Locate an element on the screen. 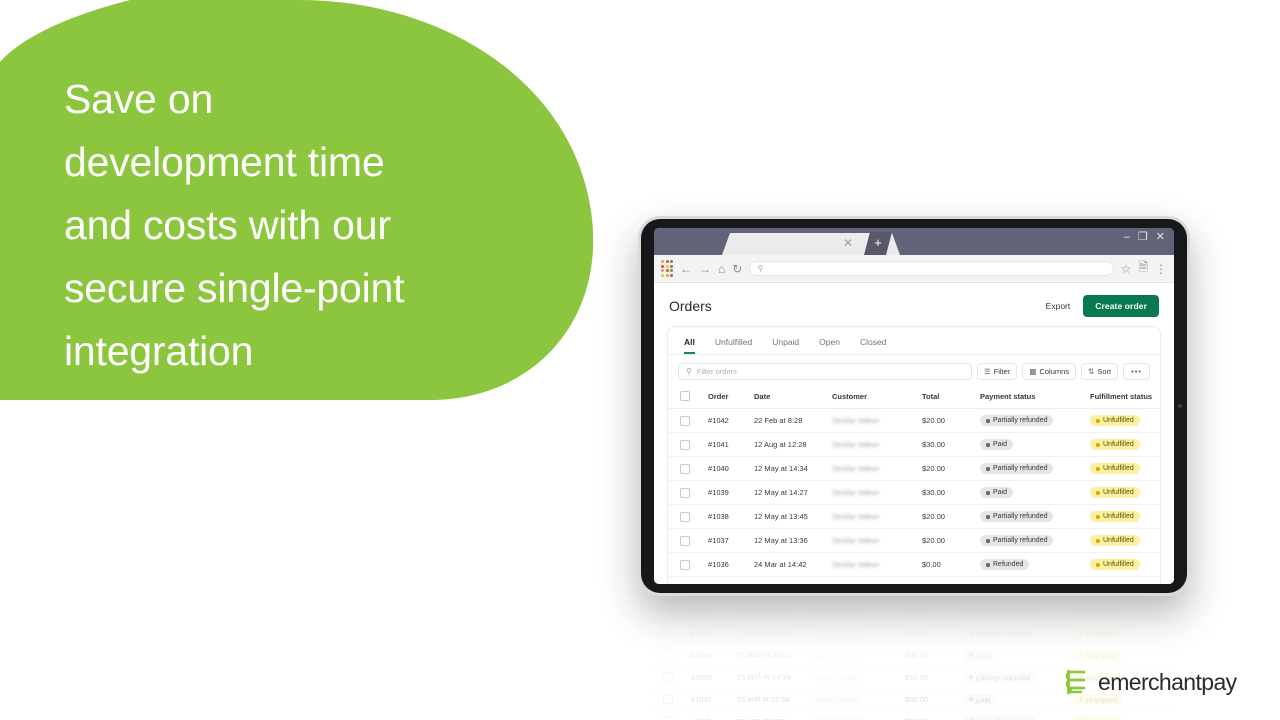 The image size is (1280, 720). filter-orders-input: ⚲ Filter orders is located at coordinates (825, 371).